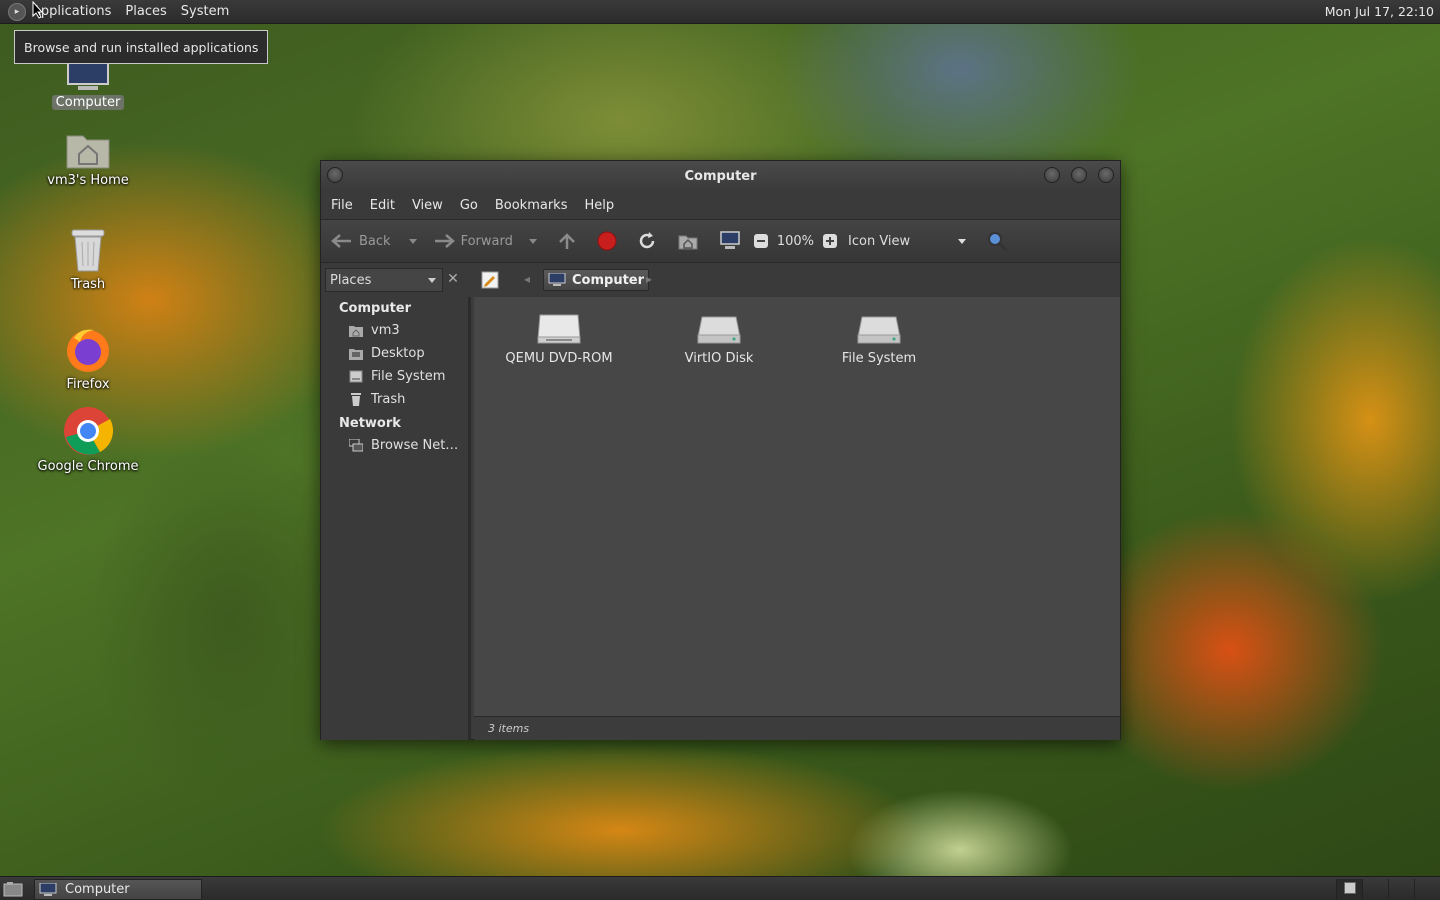 This screenshot has height=900, width=1440. Describe the element at coordinates (397, 376) in the screenshot. I see `sidebar-item-file-system: File System` at that location.